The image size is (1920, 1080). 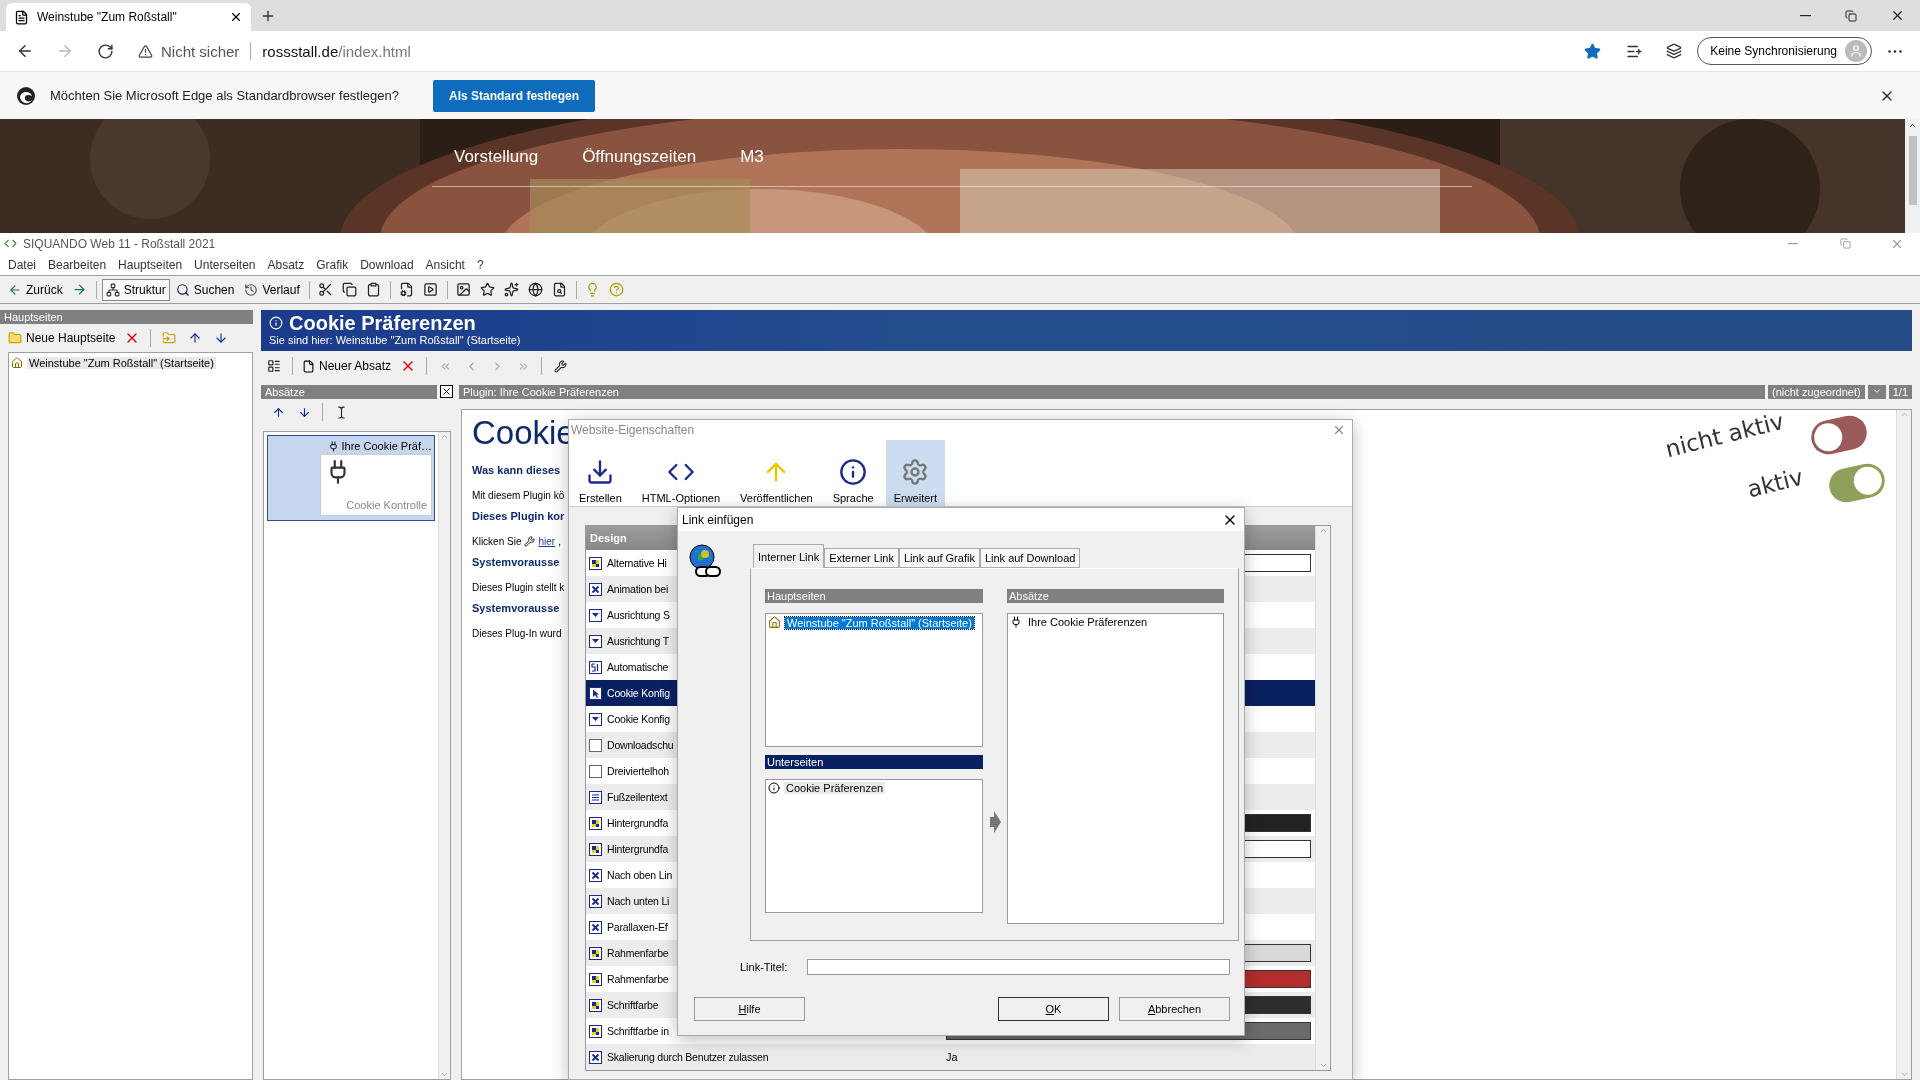 I want to click on list-box: Ihre Cookie Präferenzen, so click(x=1115, y=768).